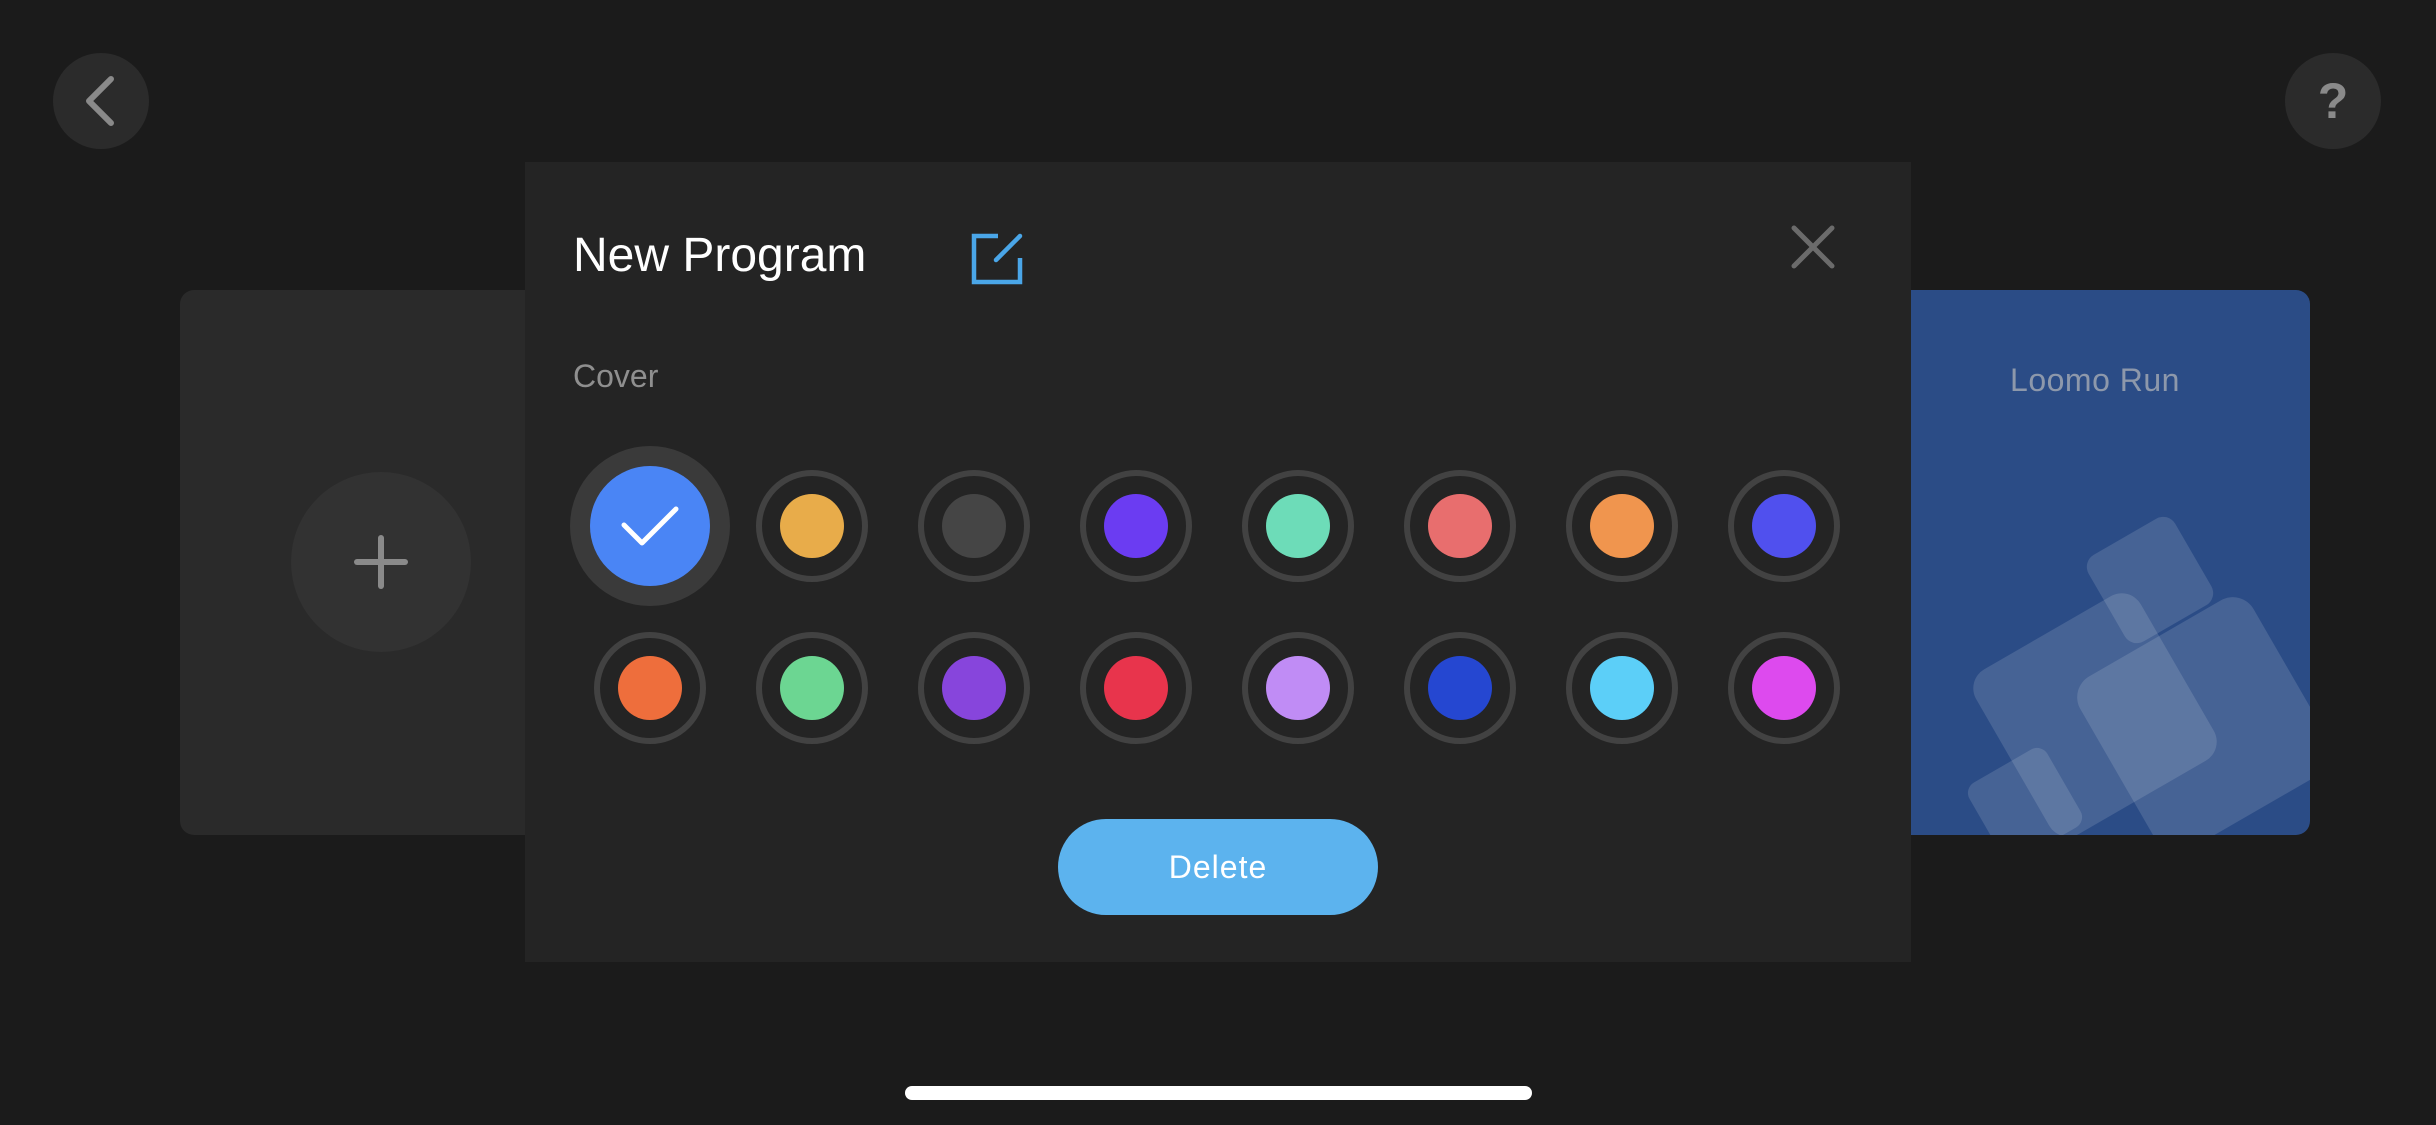 This screenshot has height=1125, width=2436. I want to click on help-button: ?, so click(2333, 101).